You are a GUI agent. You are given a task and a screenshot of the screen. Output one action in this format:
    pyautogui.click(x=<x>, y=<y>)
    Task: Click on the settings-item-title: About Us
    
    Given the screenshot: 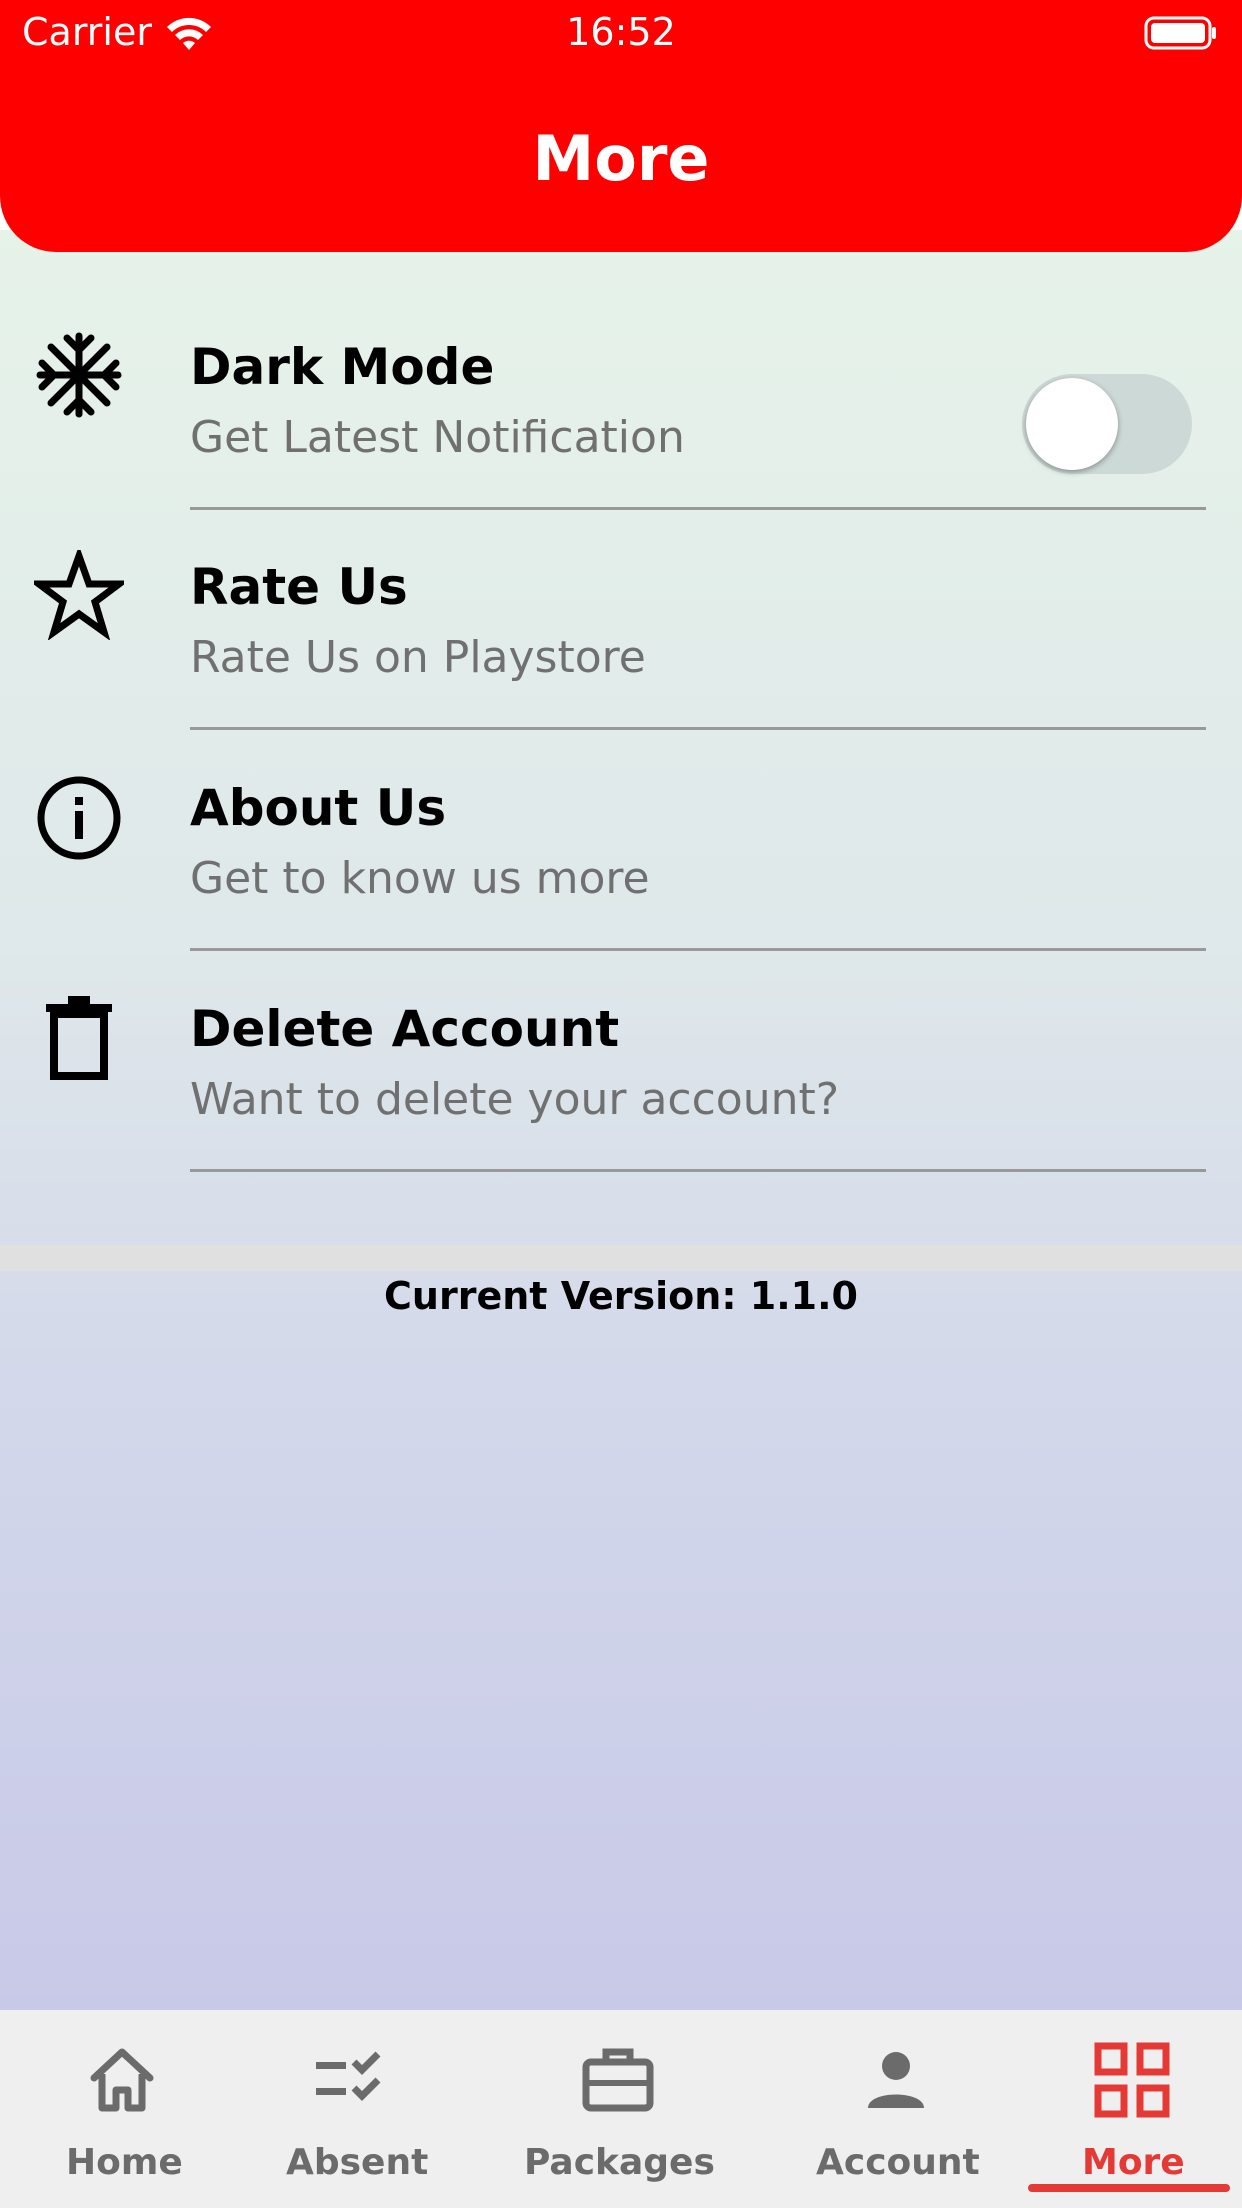 What is the action you would take?
    pyautogui.click(x=318, y=808)
    